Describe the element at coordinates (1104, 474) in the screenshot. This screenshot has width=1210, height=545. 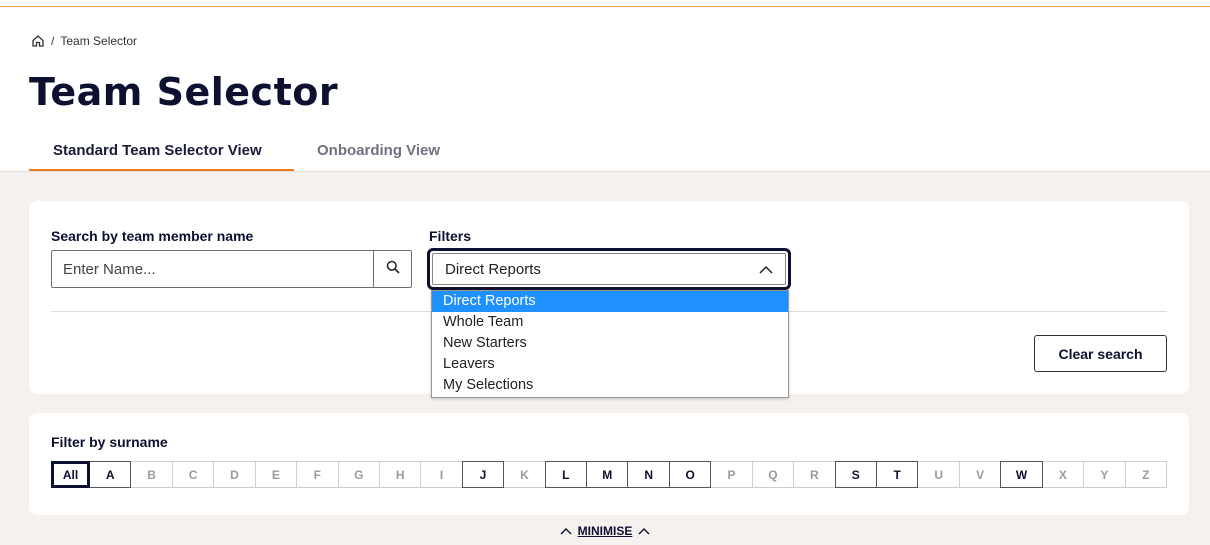
I see `surname-letter-y: Y` at that location.